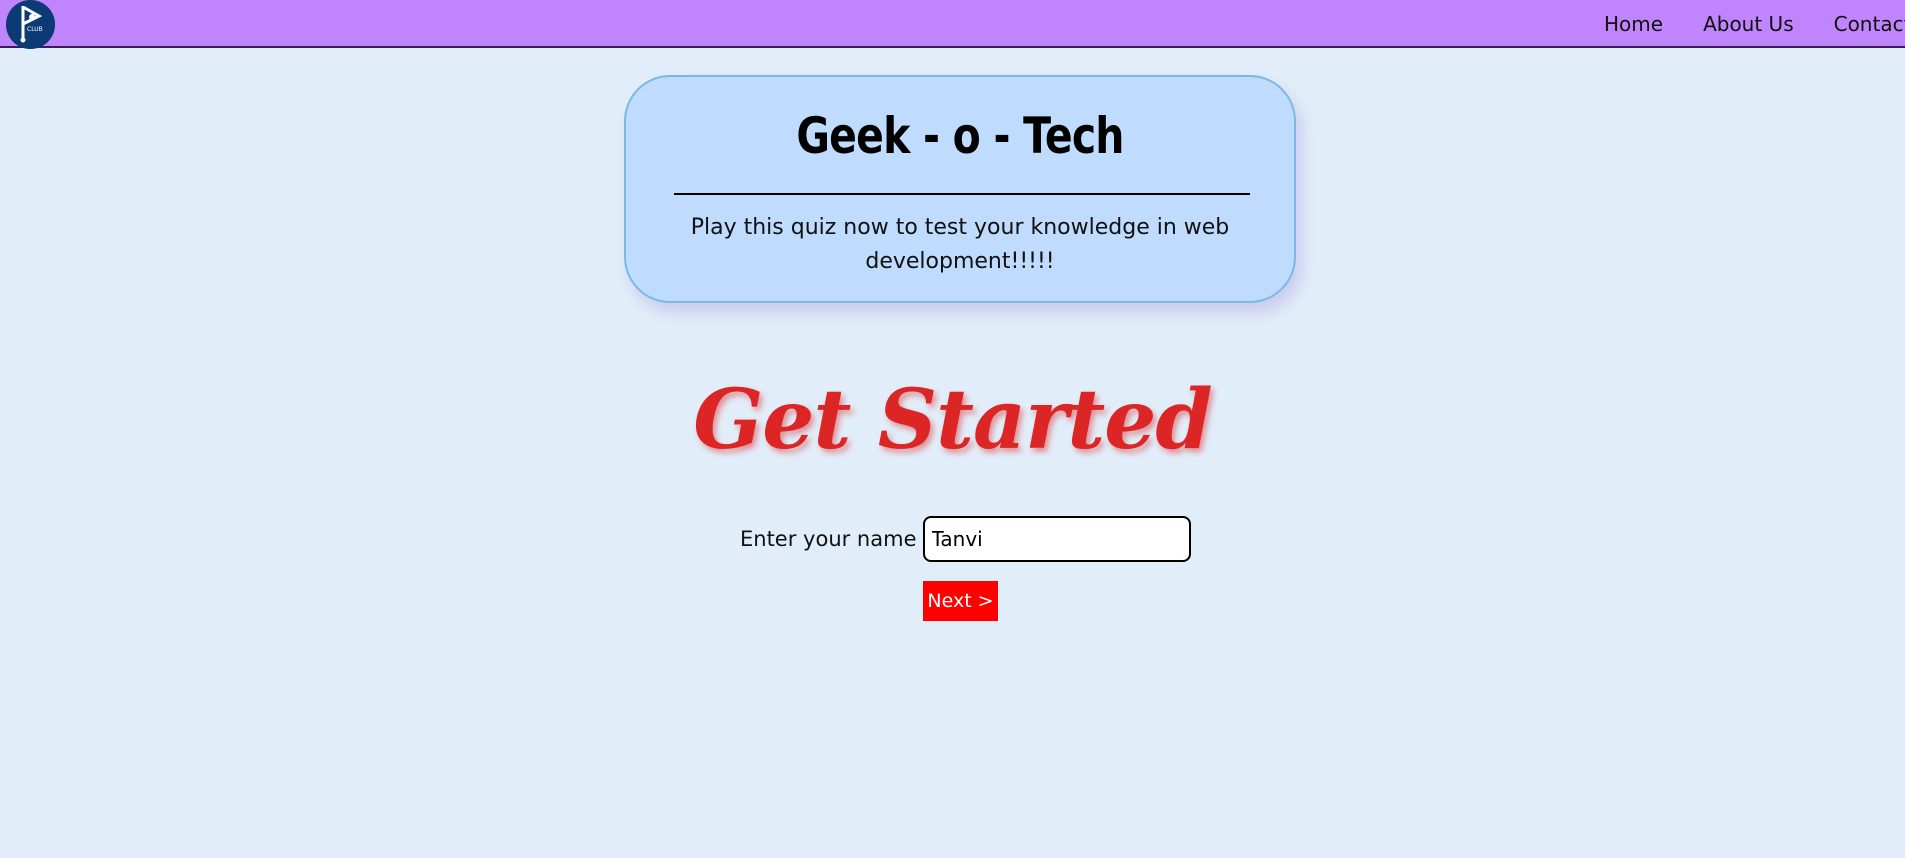 This screenshot has width=1905, height=858. What do you see at coordinates (952, 420) in the screenshot?
I see `get-started-heading: Get Started` at bounding box center [952, 420].